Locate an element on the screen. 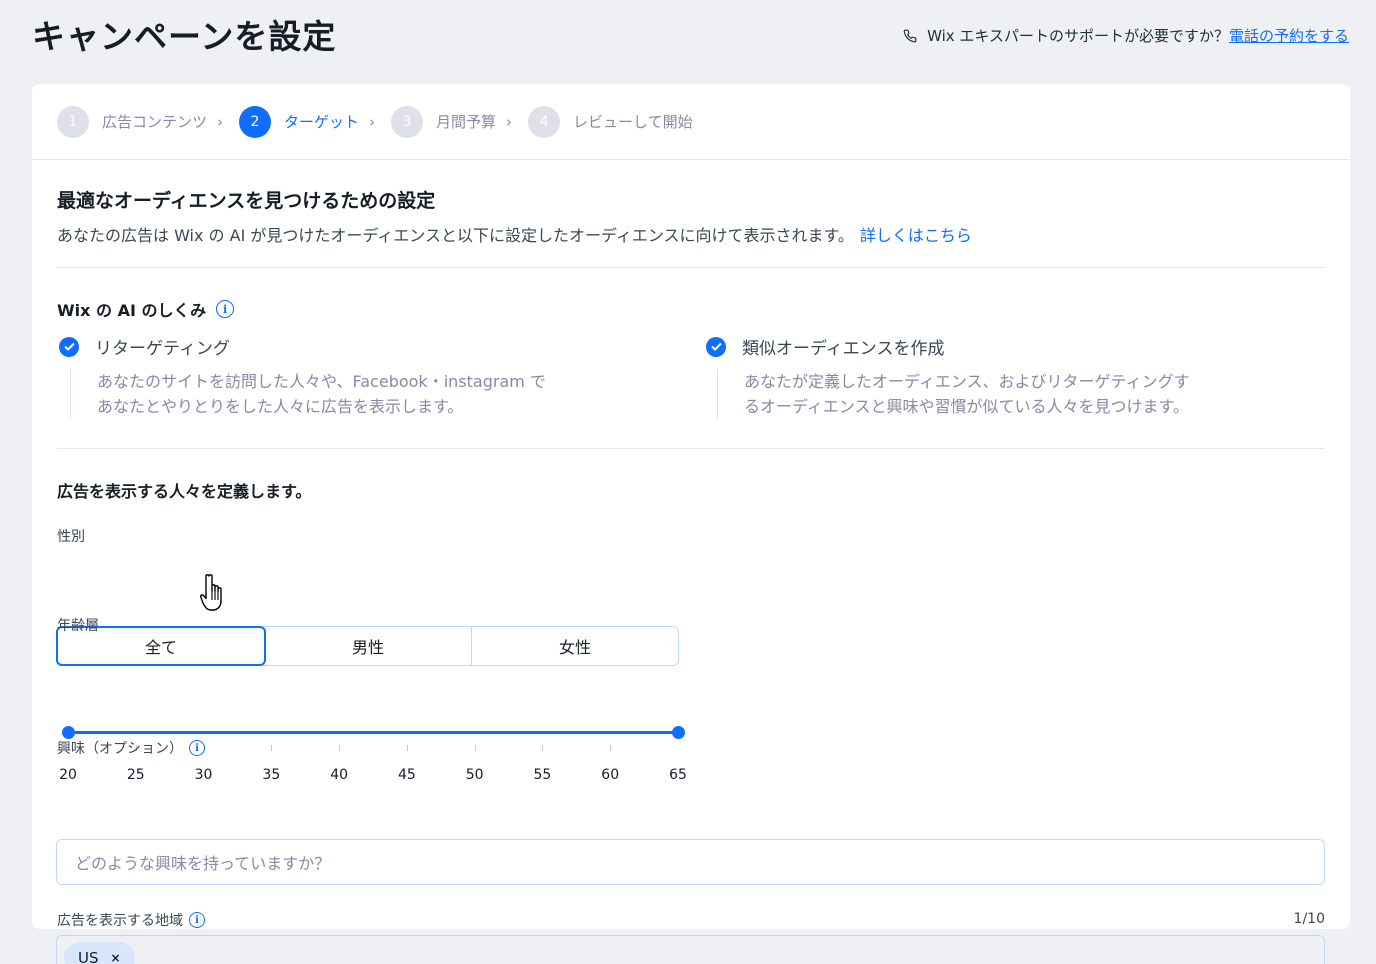  age-label: 年齢層 is located at coordinates (78, 626).